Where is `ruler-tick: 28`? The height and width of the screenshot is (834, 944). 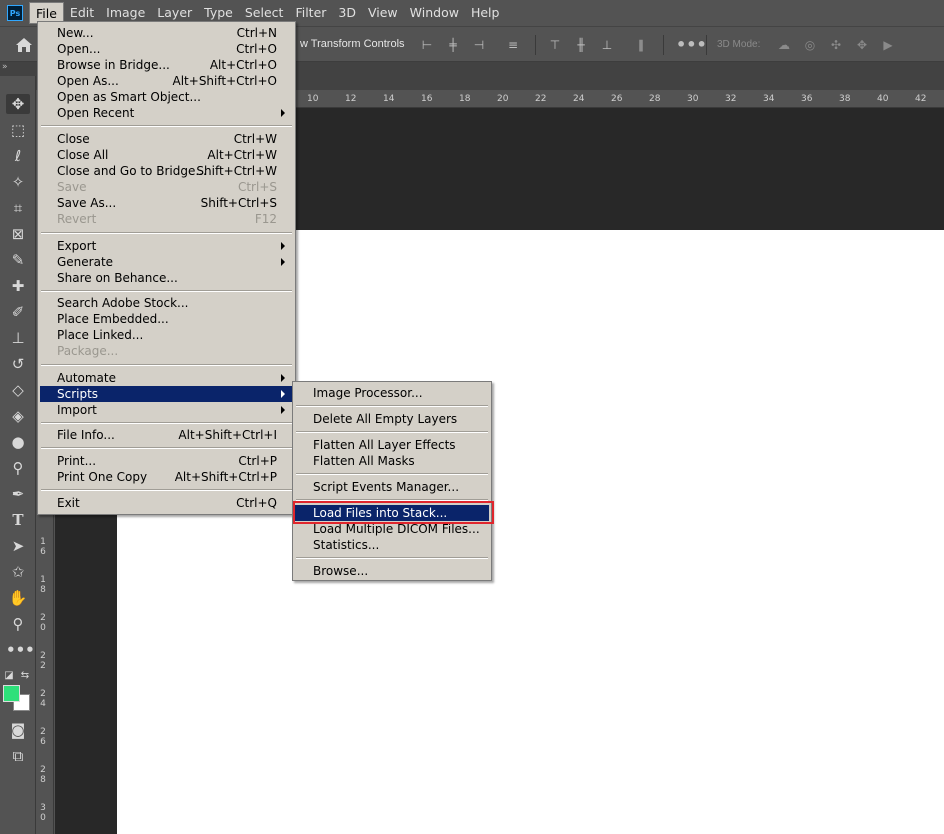
ruler-tick: 28 is located at coordinates (655, 99).